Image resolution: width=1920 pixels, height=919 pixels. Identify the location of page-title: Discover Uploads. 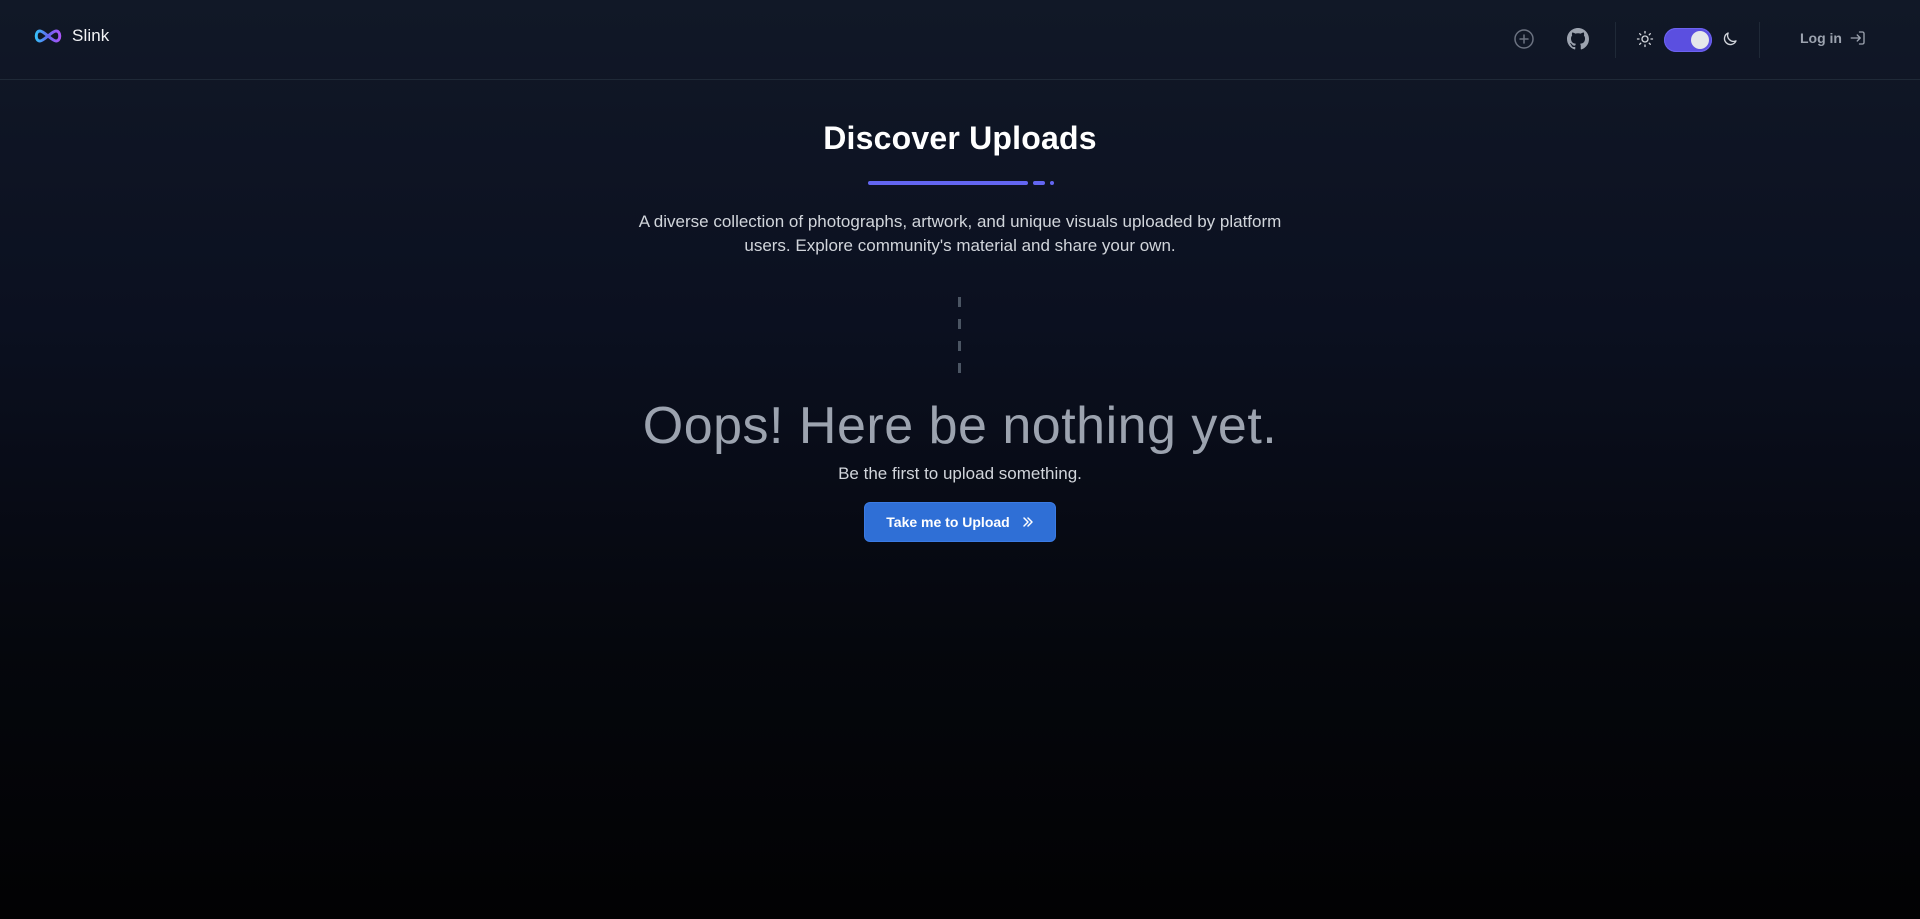
(960, 138).